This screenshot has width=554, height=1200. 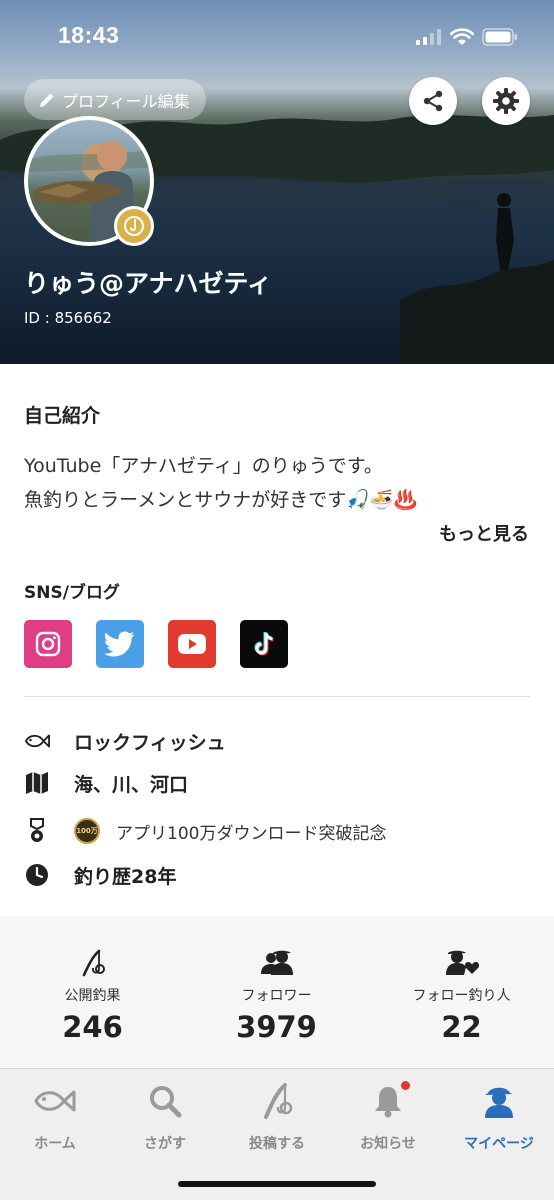 What do you see at coordinates (37, 783) in the screenshot?
I see `map-icon` at bounding box center [37, 783].